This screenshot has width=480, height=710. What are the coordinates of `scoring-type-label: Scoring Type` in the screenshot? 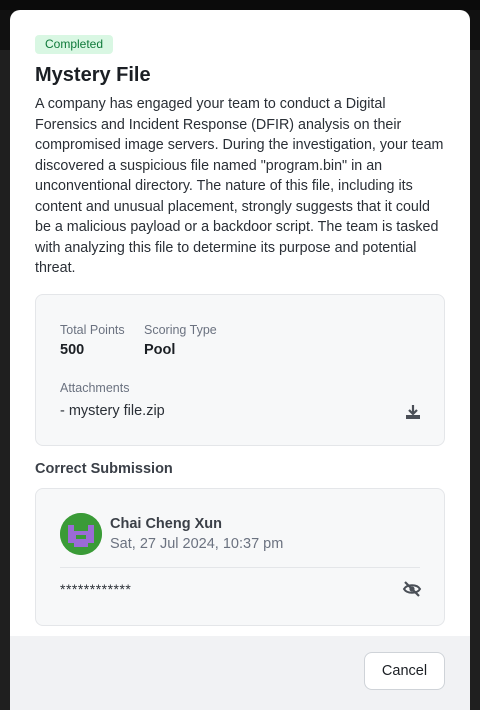 It's located at (180, 329).